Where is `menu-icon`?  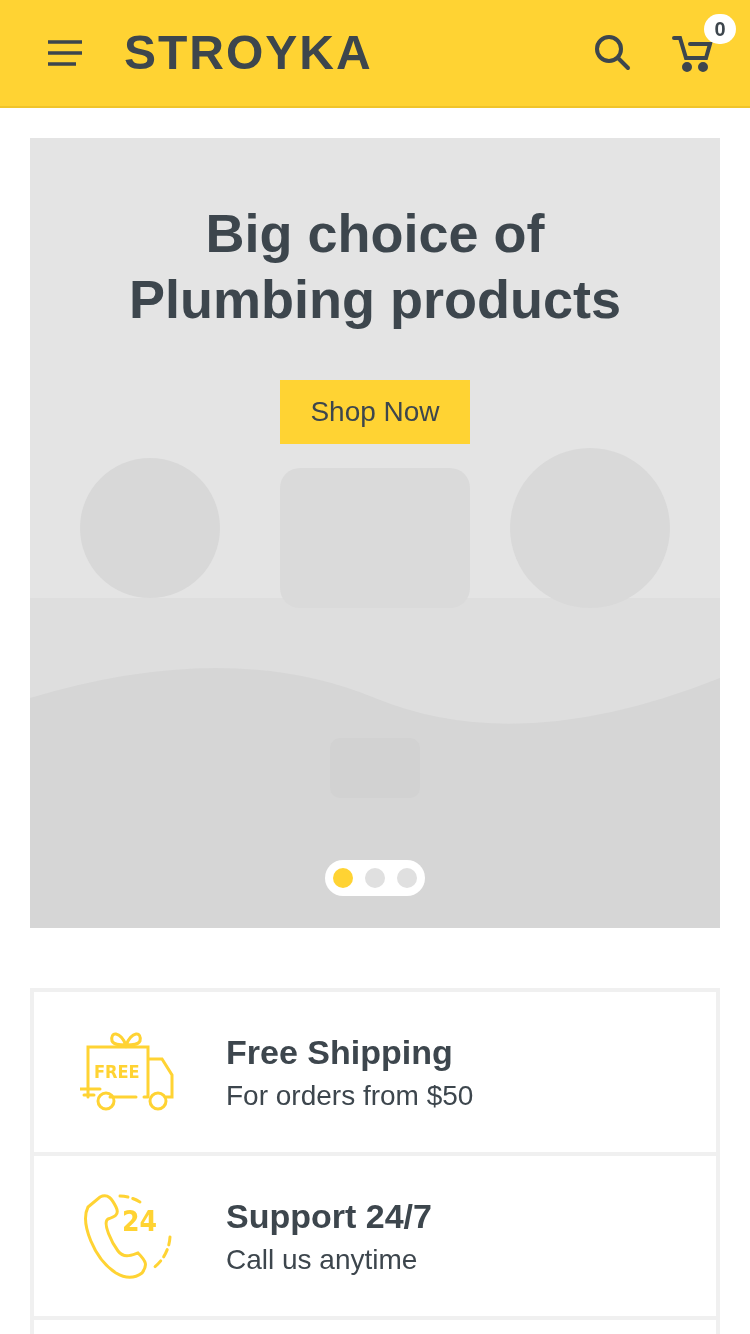
menu-icon is located at coordinates (65, 53).